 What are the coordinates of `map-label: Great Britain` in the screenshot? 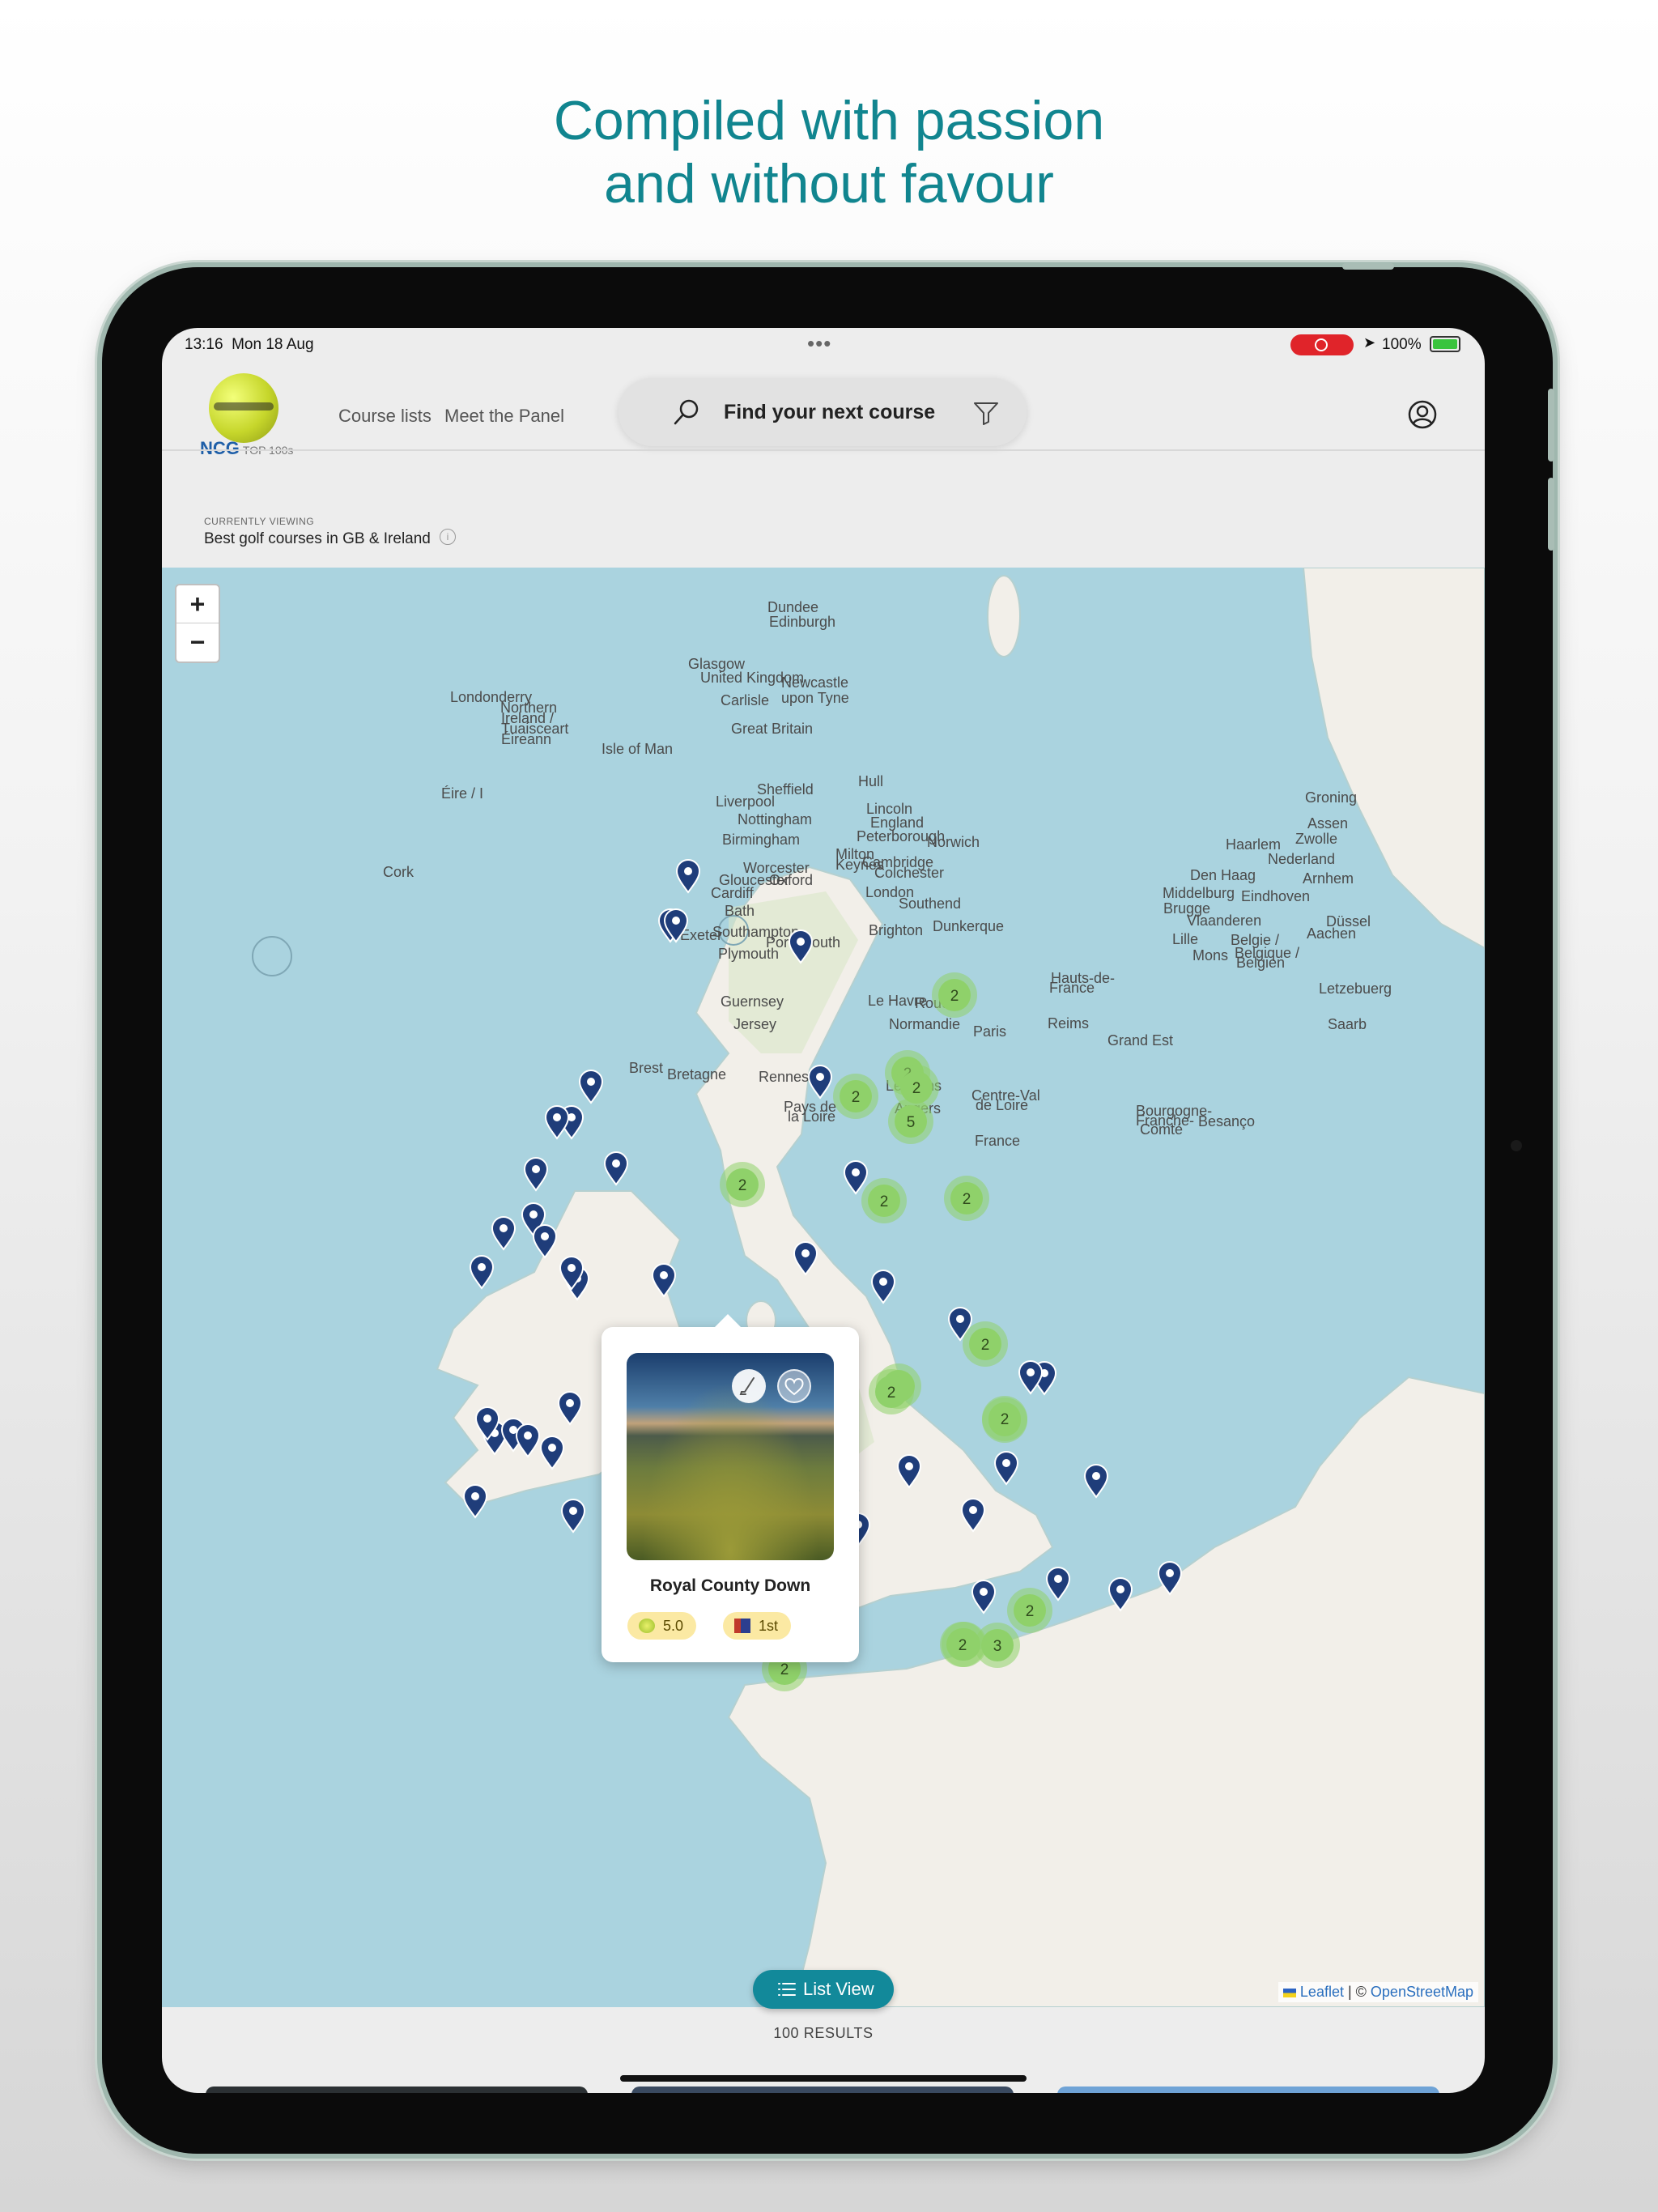 It's located at (772, 729).